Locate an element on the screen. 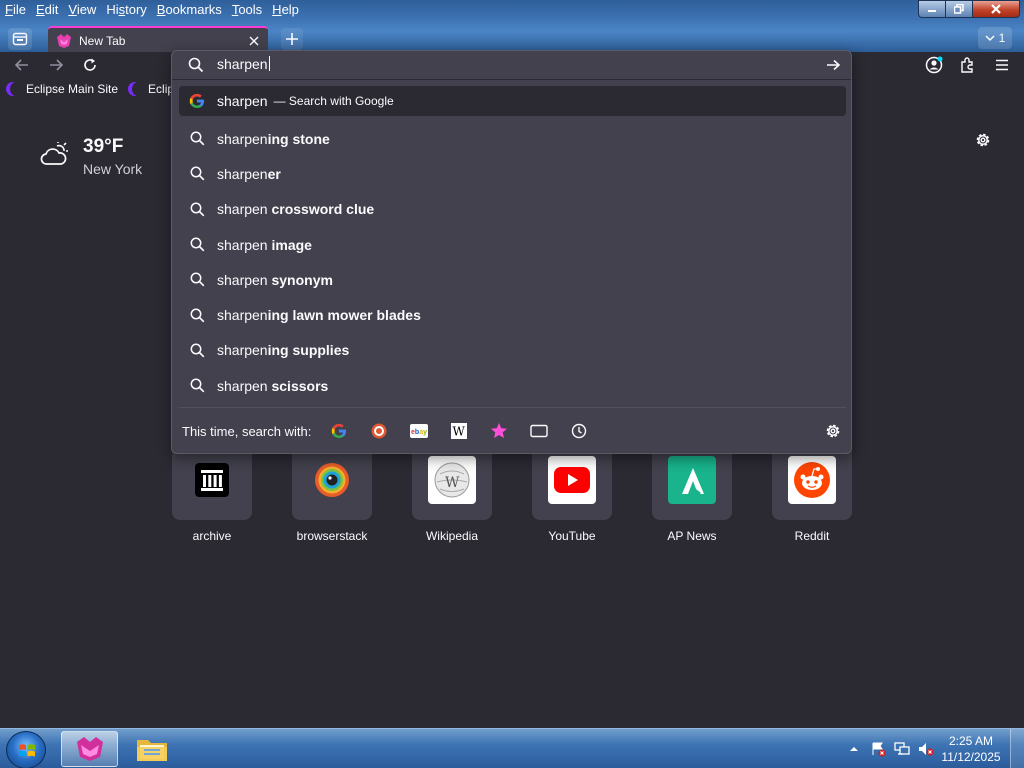 The width and height of the screenshot is (1024, 768). reload-button is located at coordinates (90, 65).